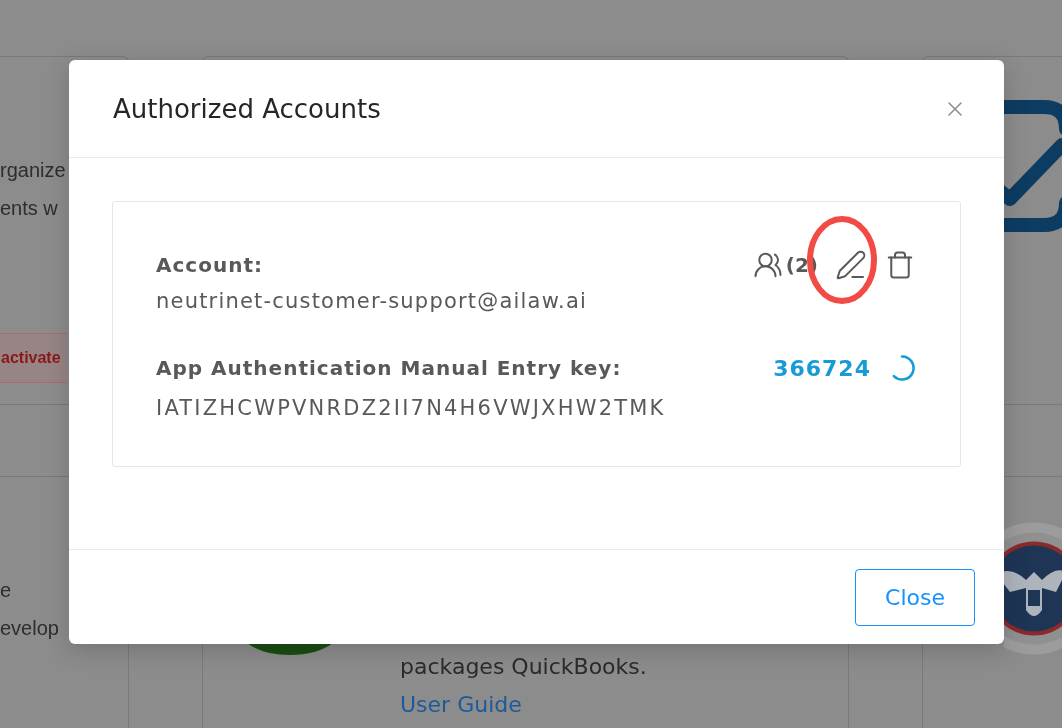  What do you see at coordinates (915, 597) in the screenshot?
I see `close-button: Close` at bounding box center [915, 597].